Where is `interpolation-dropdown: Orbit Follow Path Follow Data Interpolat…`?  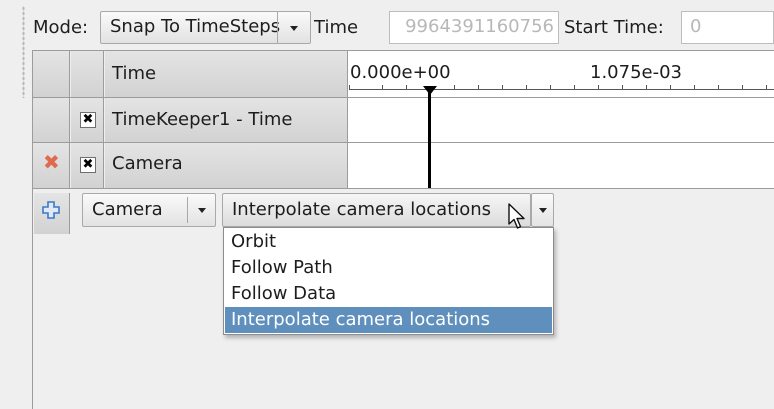 interpolation-dropdown: Orbit Follow Path Follow Data Interpolat… is located at coordinates (388, 281).